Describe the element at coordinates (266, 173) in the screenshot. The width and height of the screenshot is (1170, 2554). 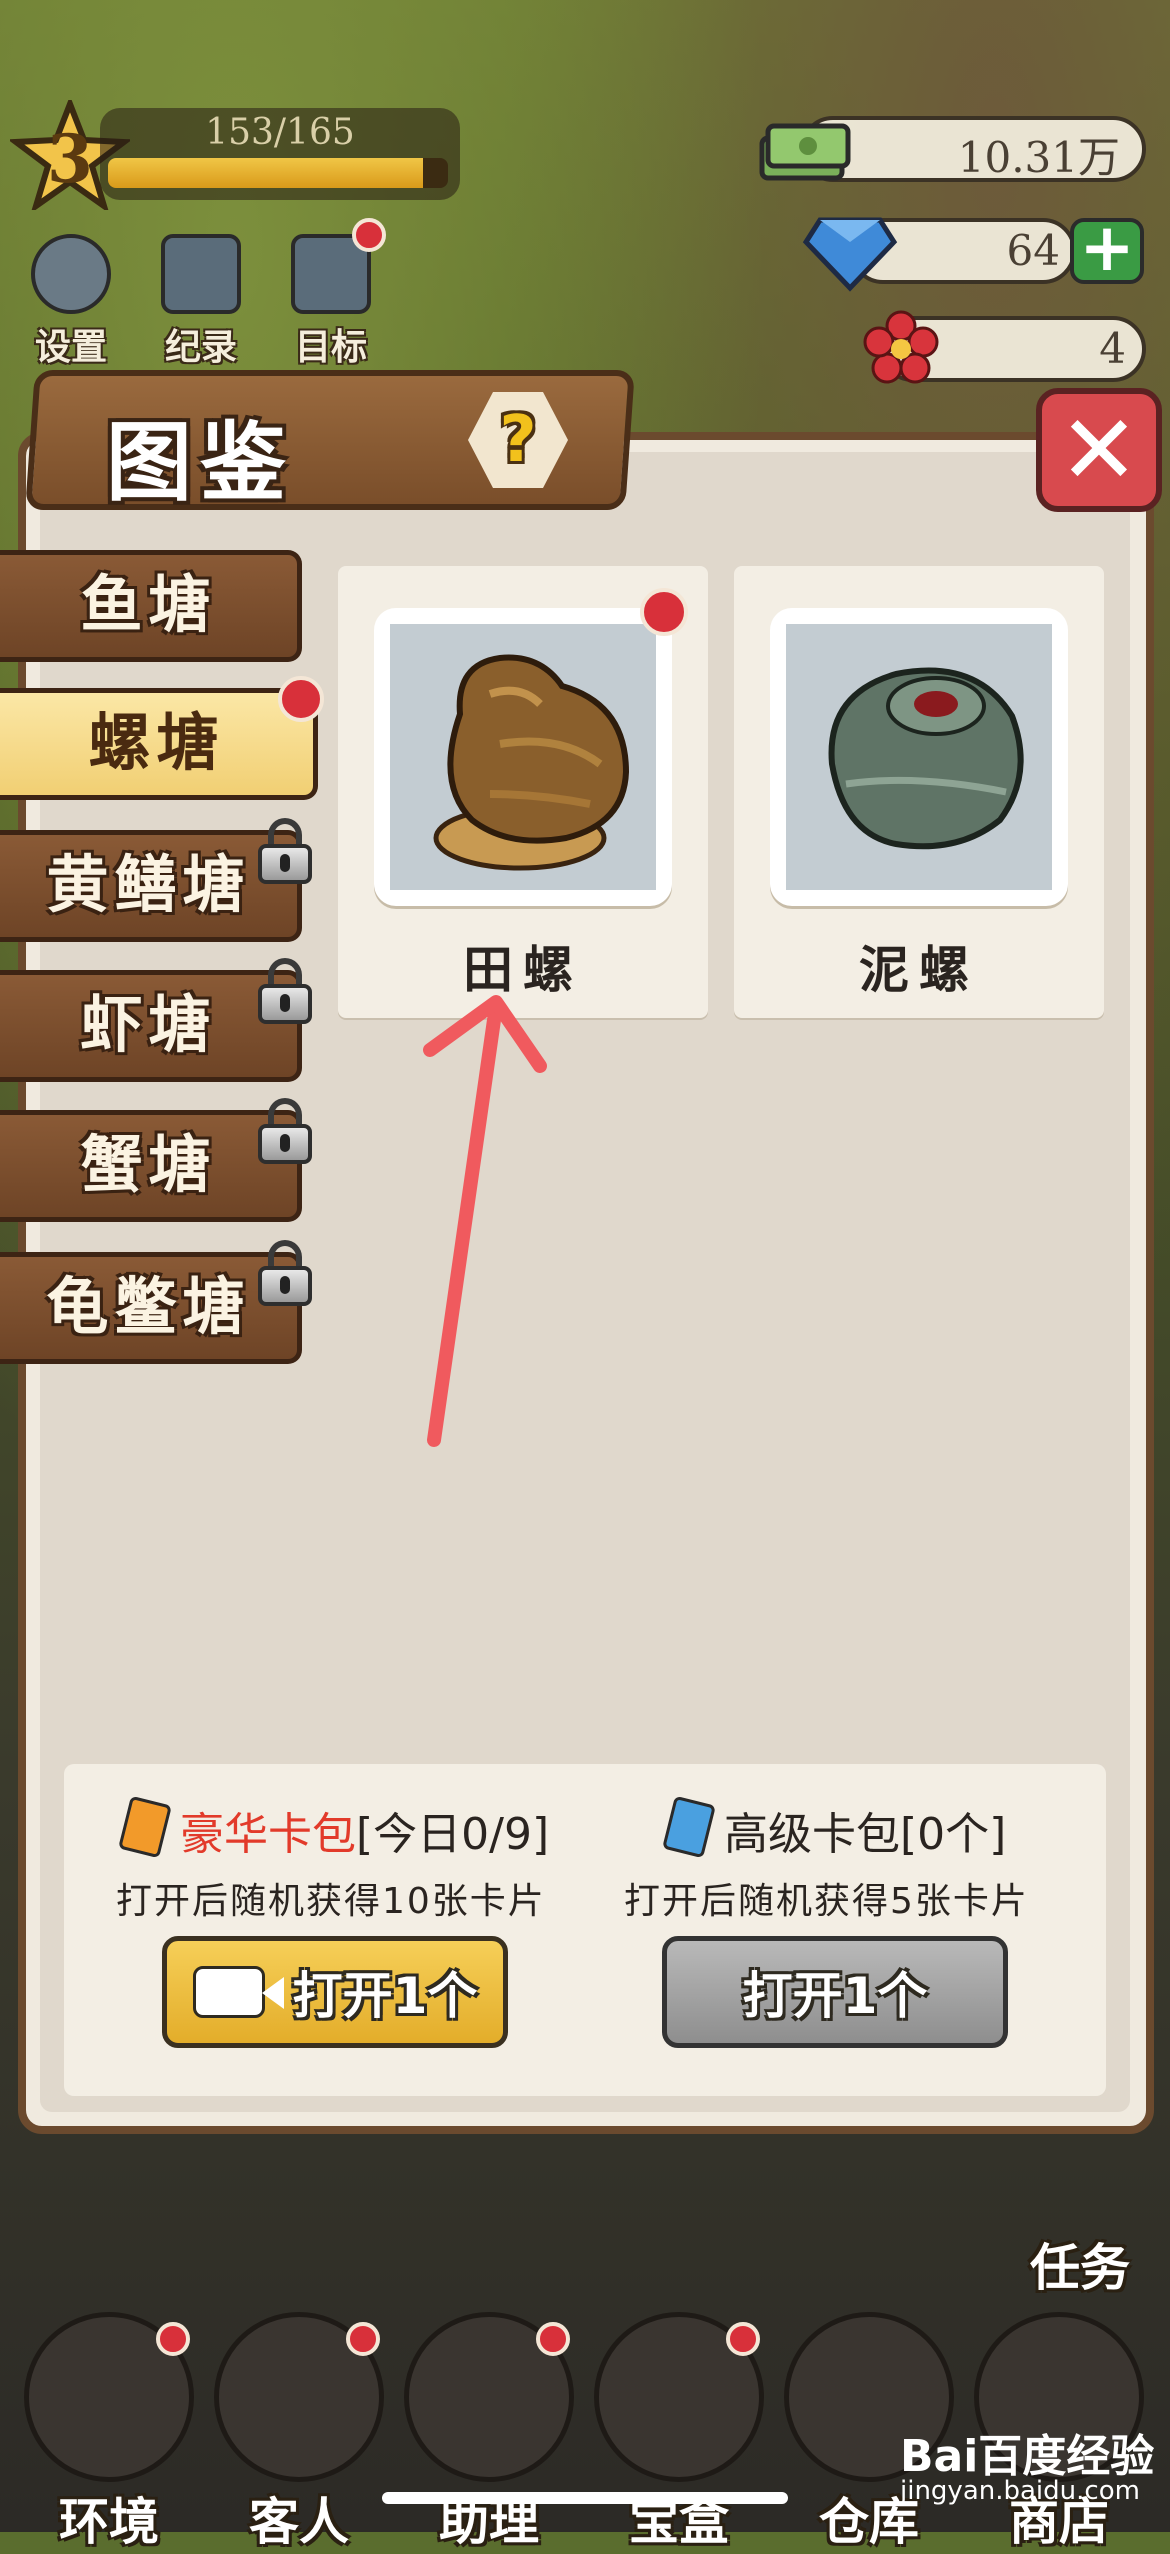
I see `xp-progress-fill` at that location.